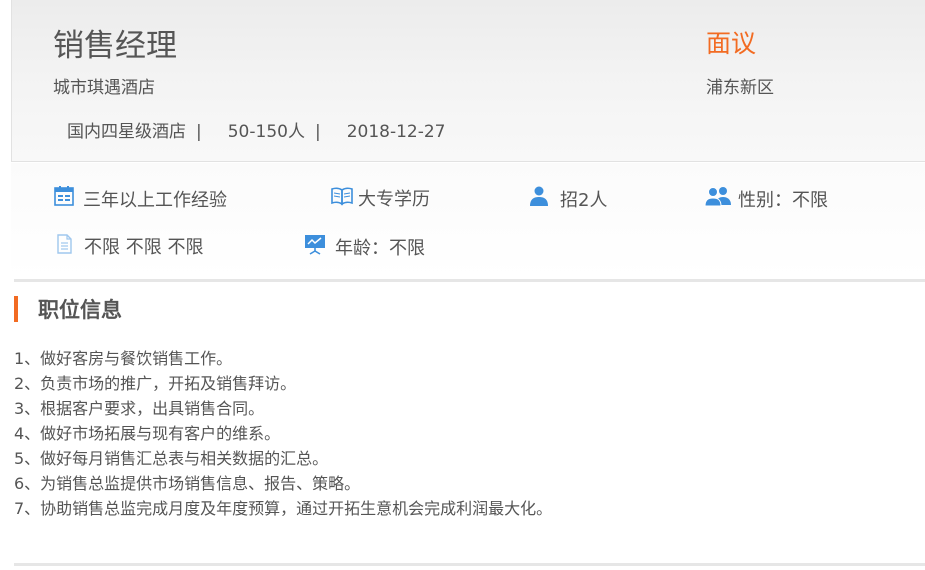 The image size is (925, 570). I want to click on list-item: 2、负责市场的推广，开拓及销售拜访。, so click(155, 383).